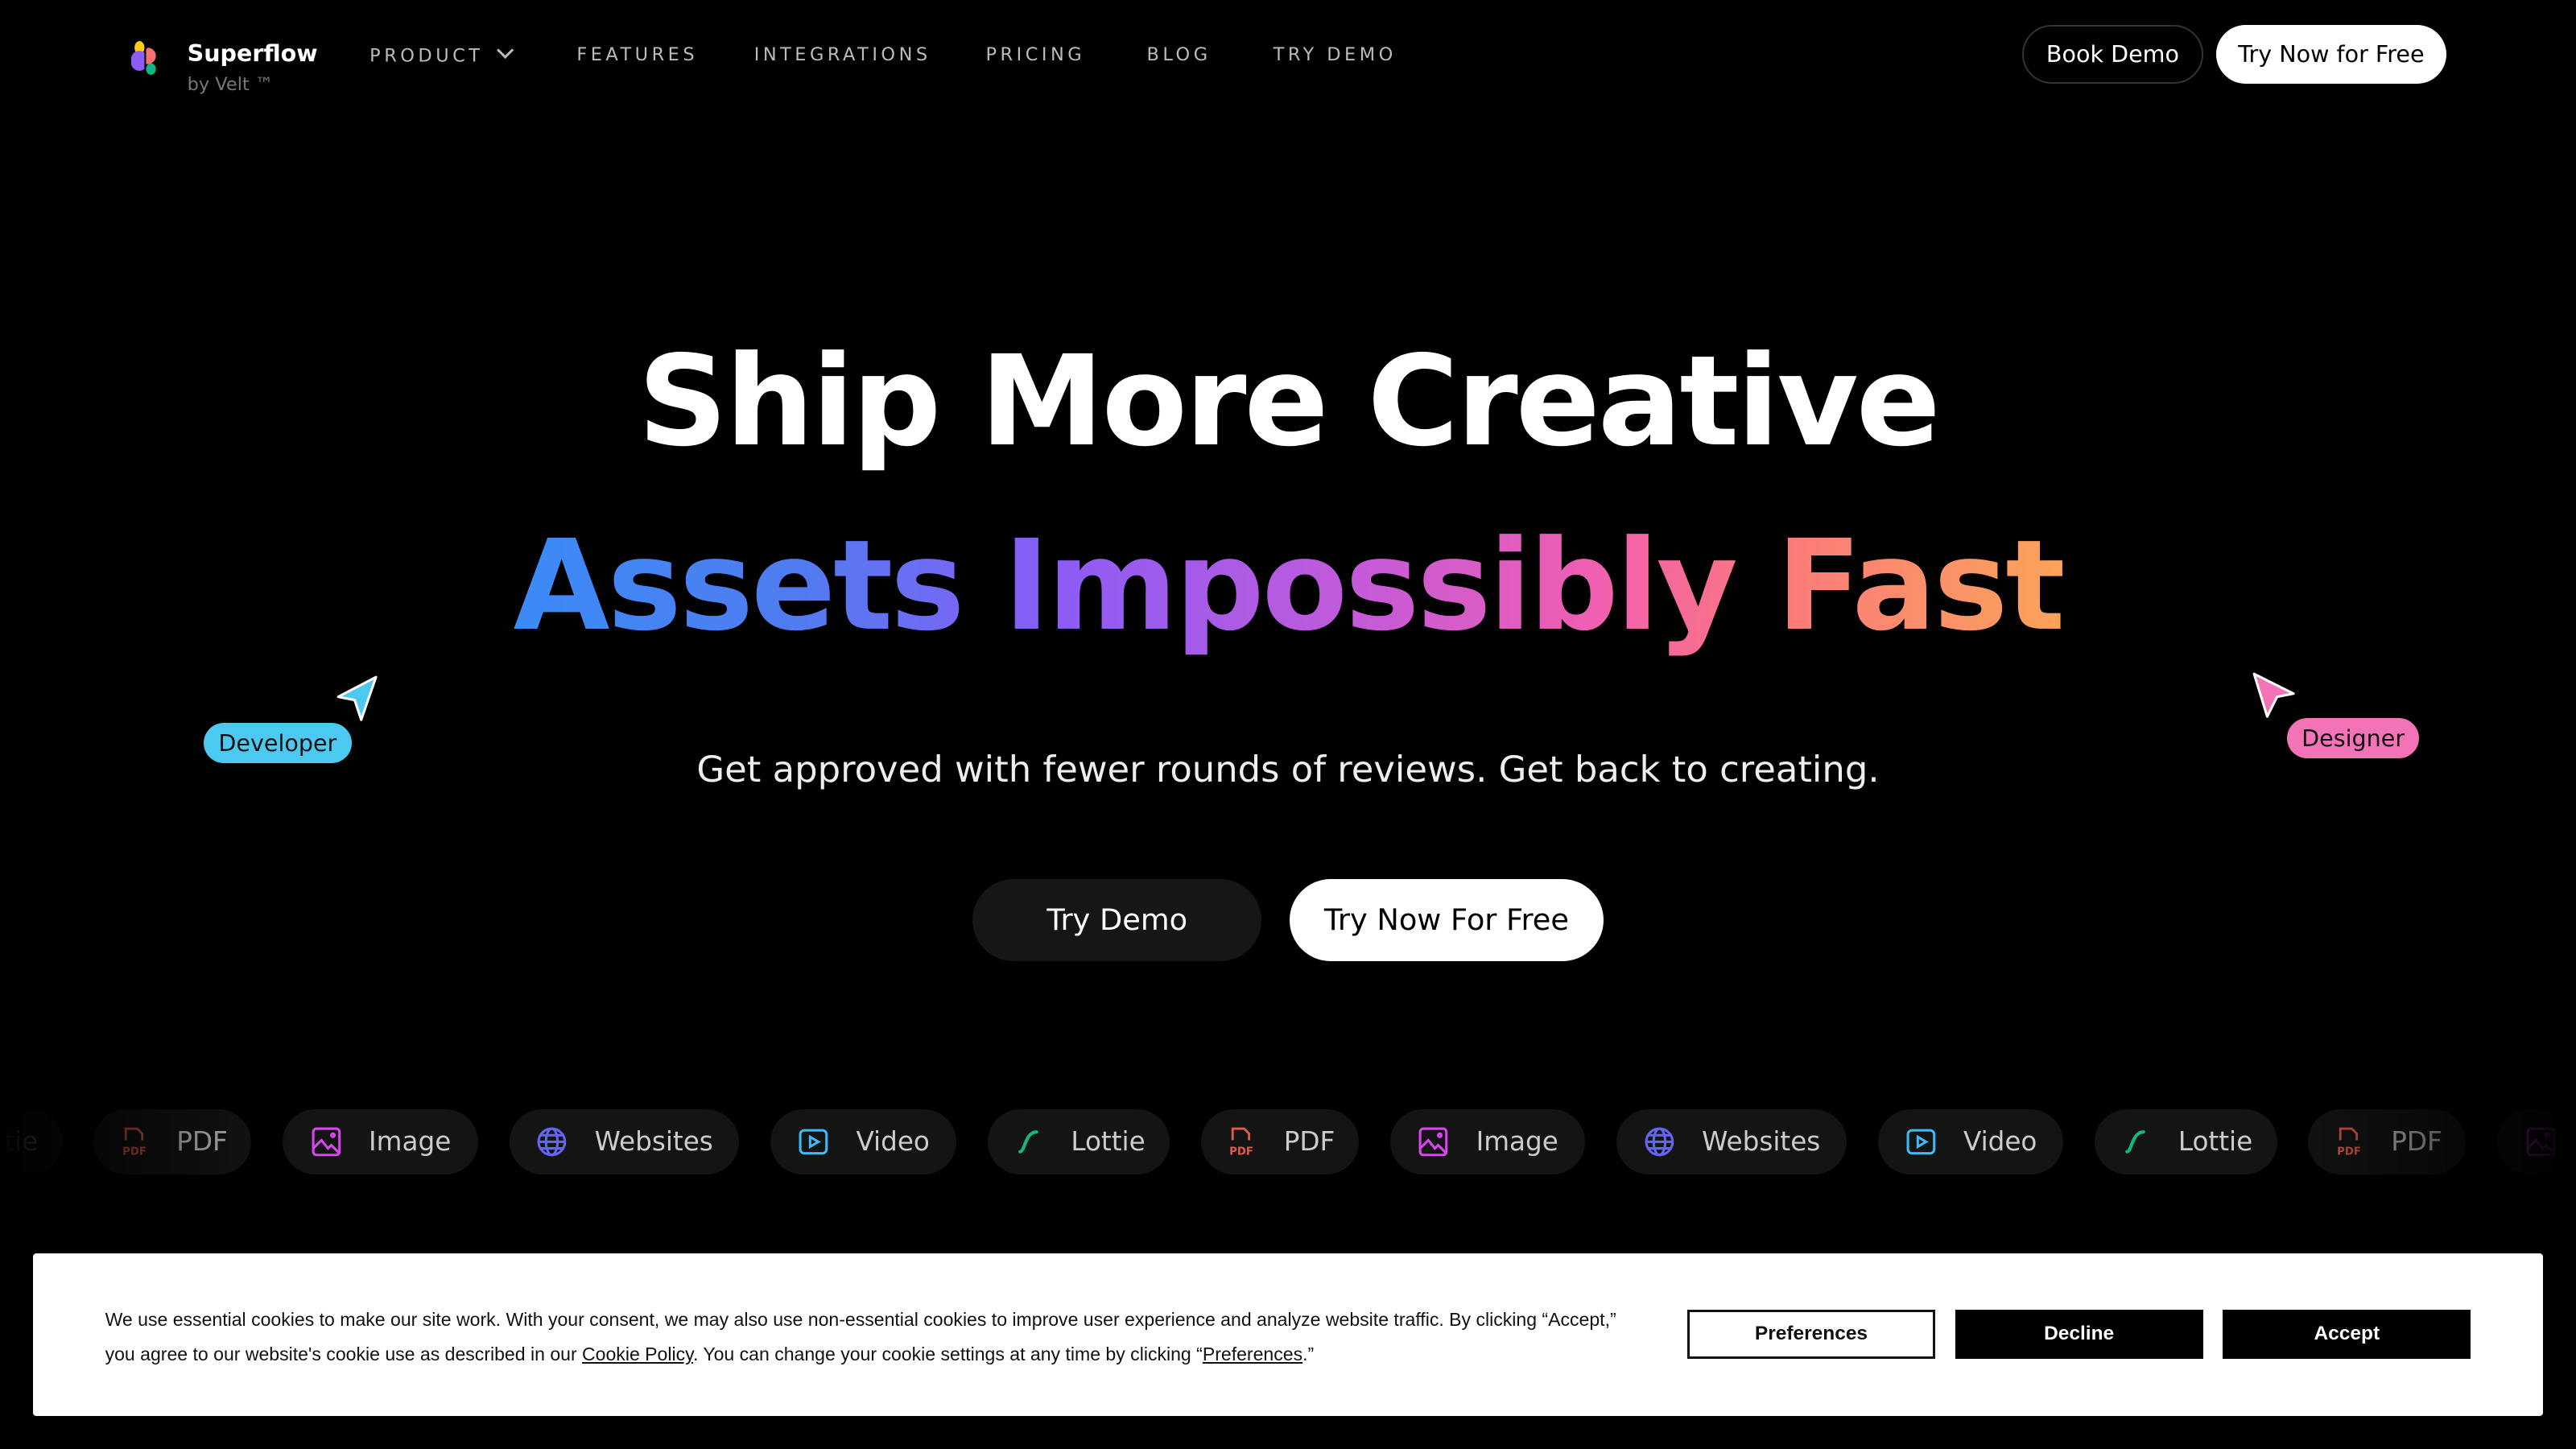 The height and width of the screenshot is (1449, 2576). What do you see at coordinates (2273, 695) in the screenshot?
I see `designer-cursor-icon` at bounding box center [2273, 695].